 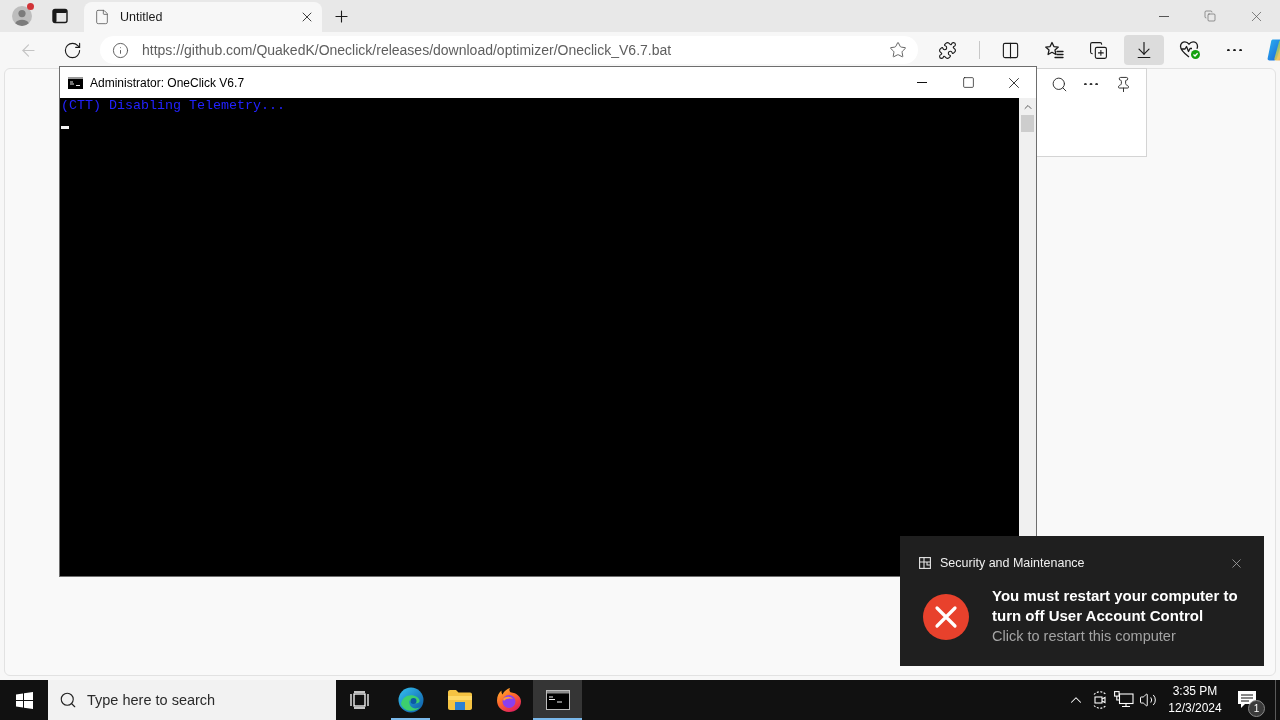 I want to click on restore-icon, so click(x=1210, y=16).